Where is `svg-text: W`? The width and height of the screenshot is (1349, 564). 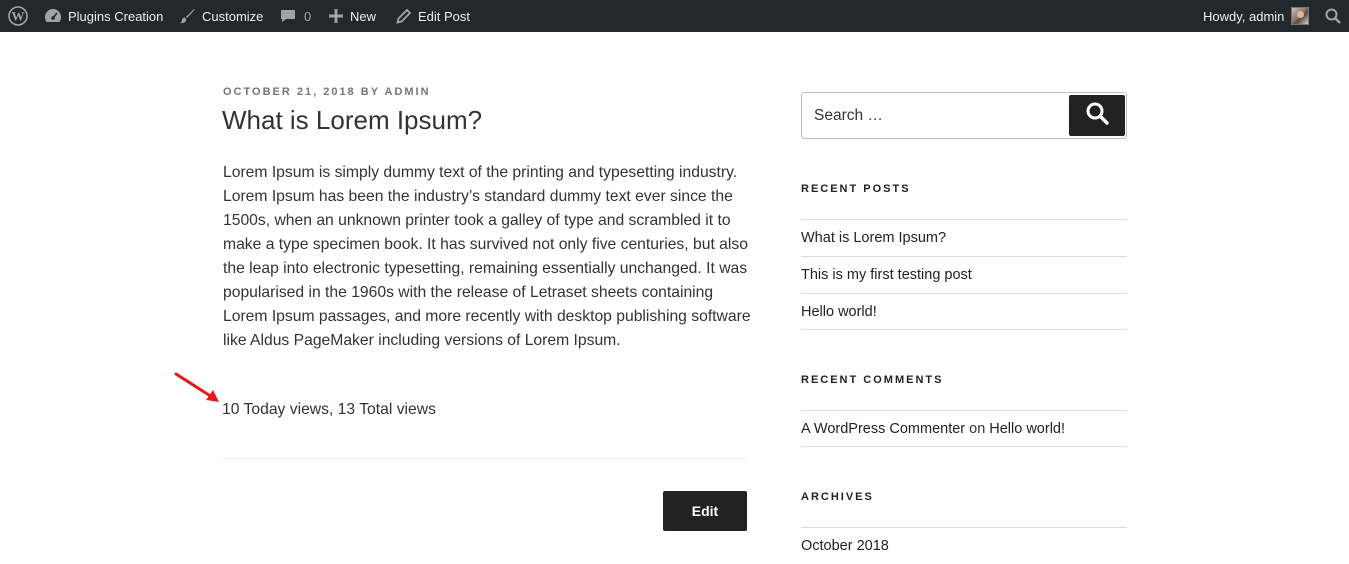 svg-text: W is located at coordinates (18, 16).